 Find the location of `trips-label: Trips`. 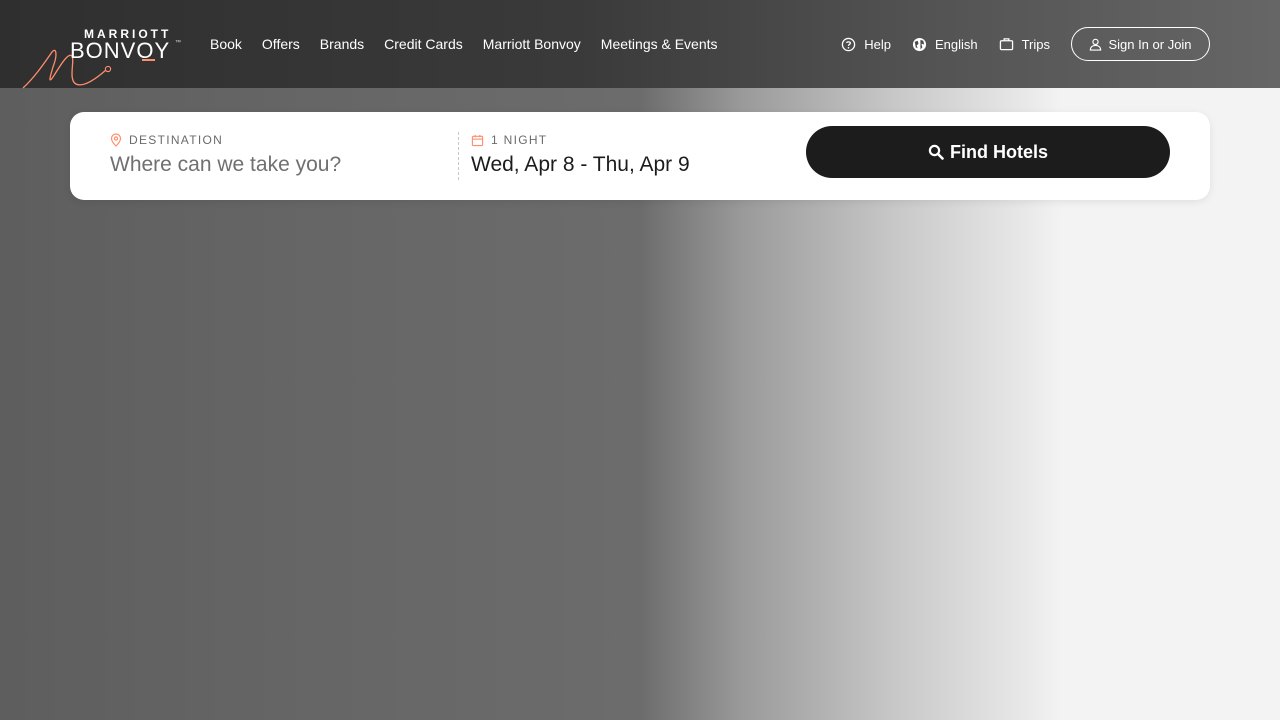

trips-label: Trips is located at coordinates (1035, 44).